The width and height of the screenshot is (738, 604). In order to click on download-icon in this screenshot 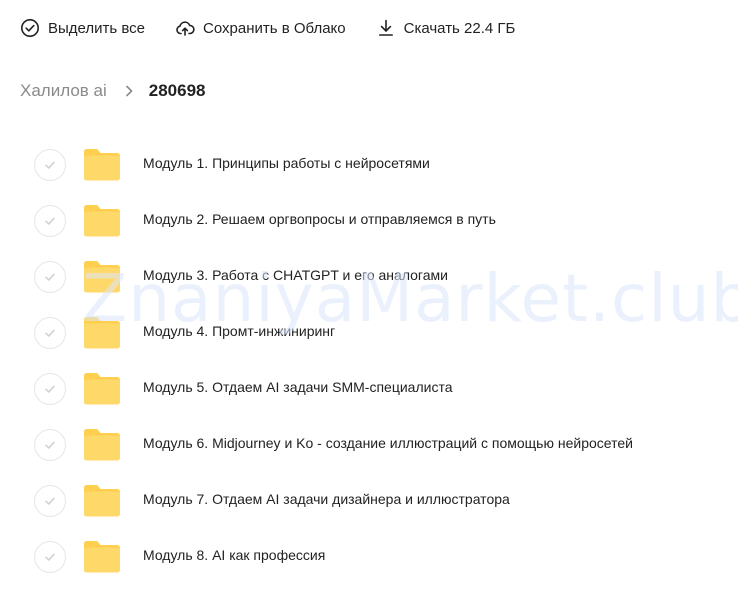, I will do `click(386, 28)`.